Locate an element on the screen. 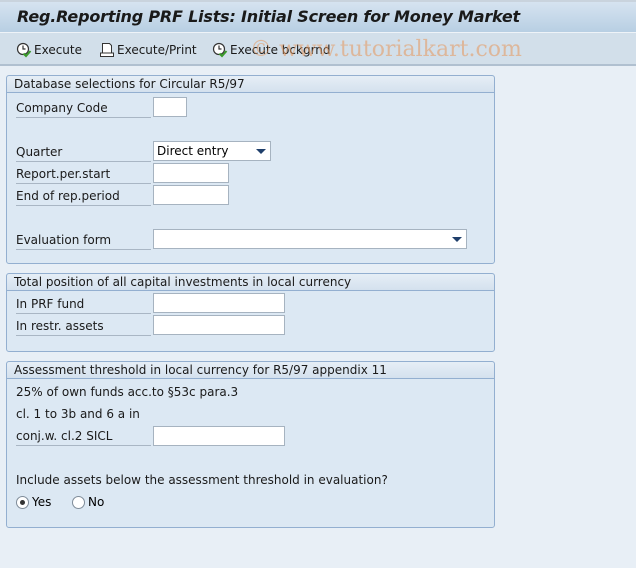  report-end-input is located at coordinates (191, 195).